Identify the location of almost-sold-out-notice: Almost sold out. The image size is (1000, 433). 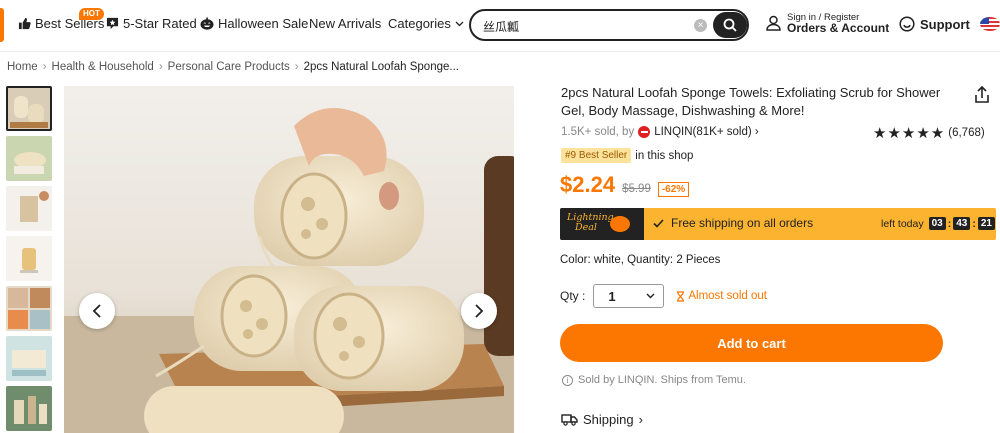
(721, 296).